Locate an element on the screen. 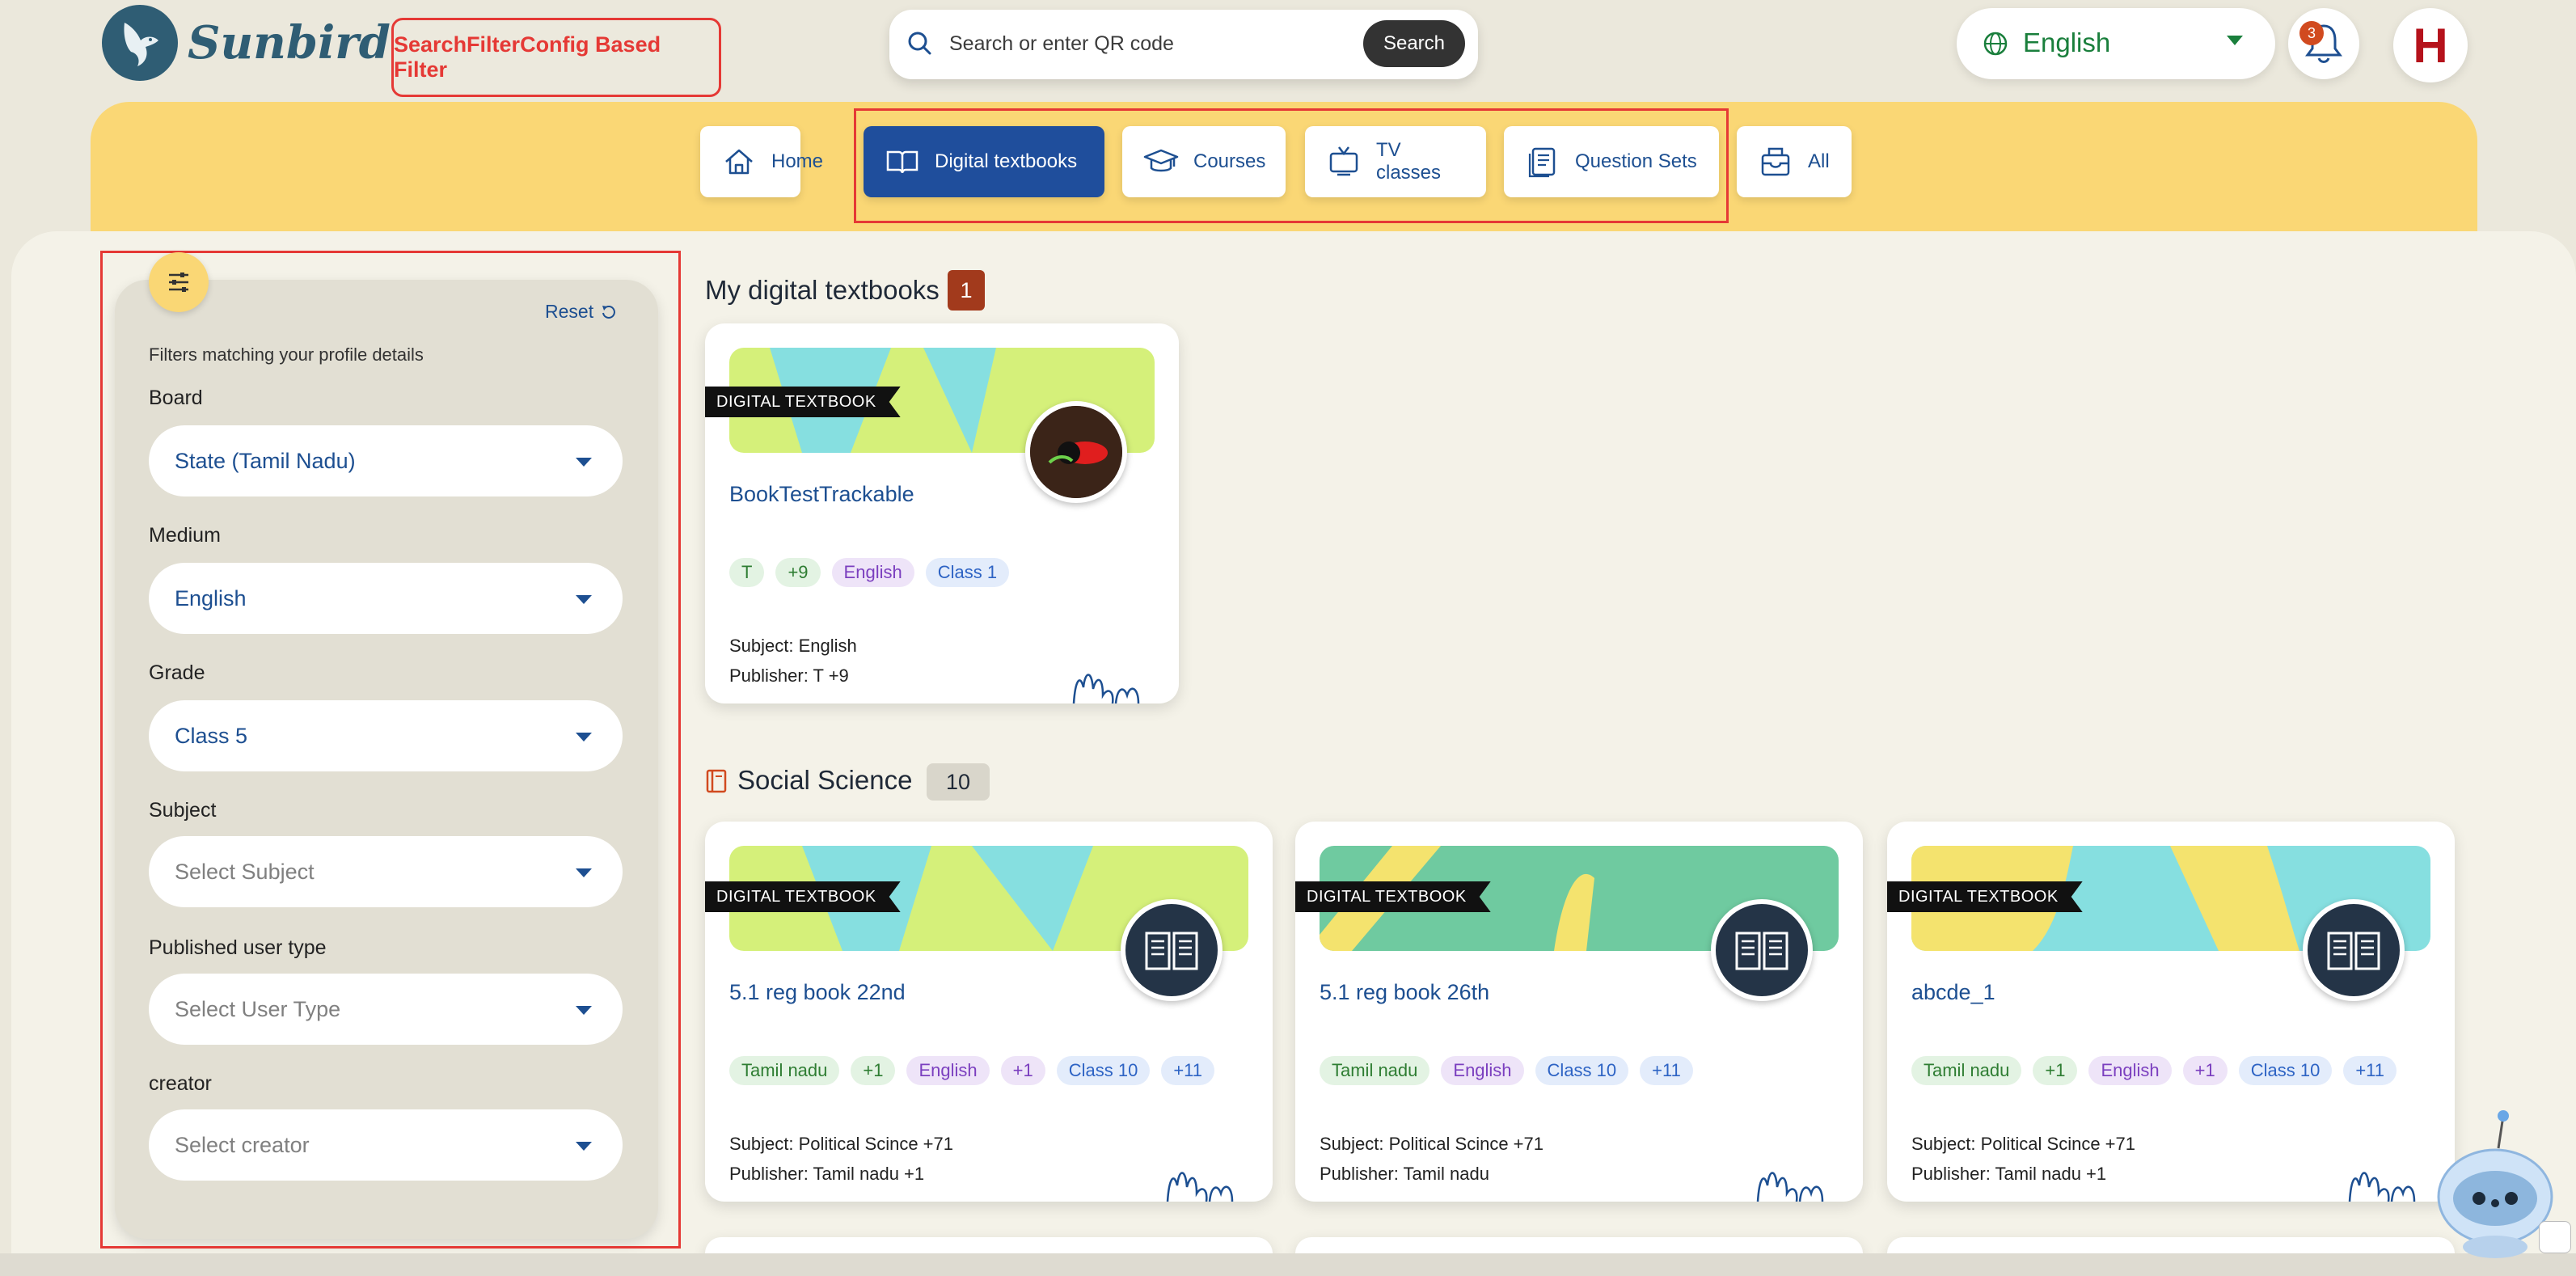 Image resolution: width=2576 pixels, height=1276 pixels. filter-label-creator: creator is located at coordinates (180, 1083).